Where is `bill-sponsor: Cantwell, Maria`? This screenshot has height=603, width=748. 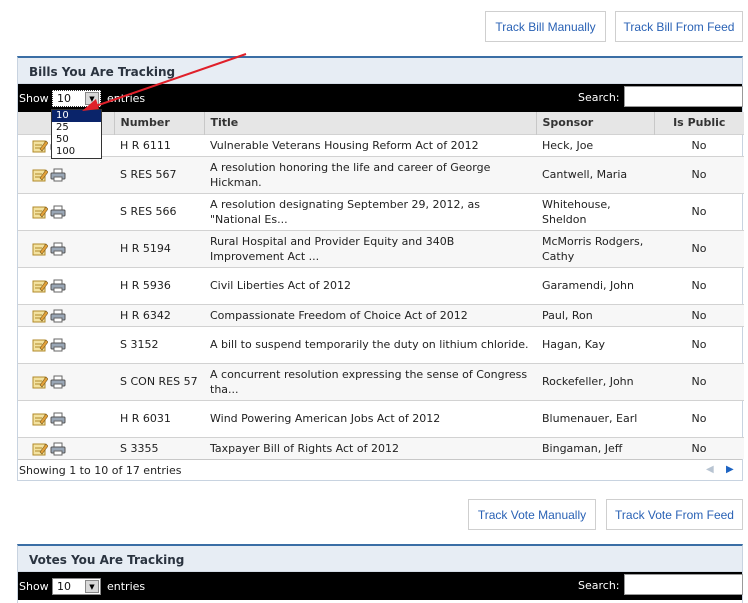 bill-sponsor: Cantwell, Maria is located at coordinates (595, 174).